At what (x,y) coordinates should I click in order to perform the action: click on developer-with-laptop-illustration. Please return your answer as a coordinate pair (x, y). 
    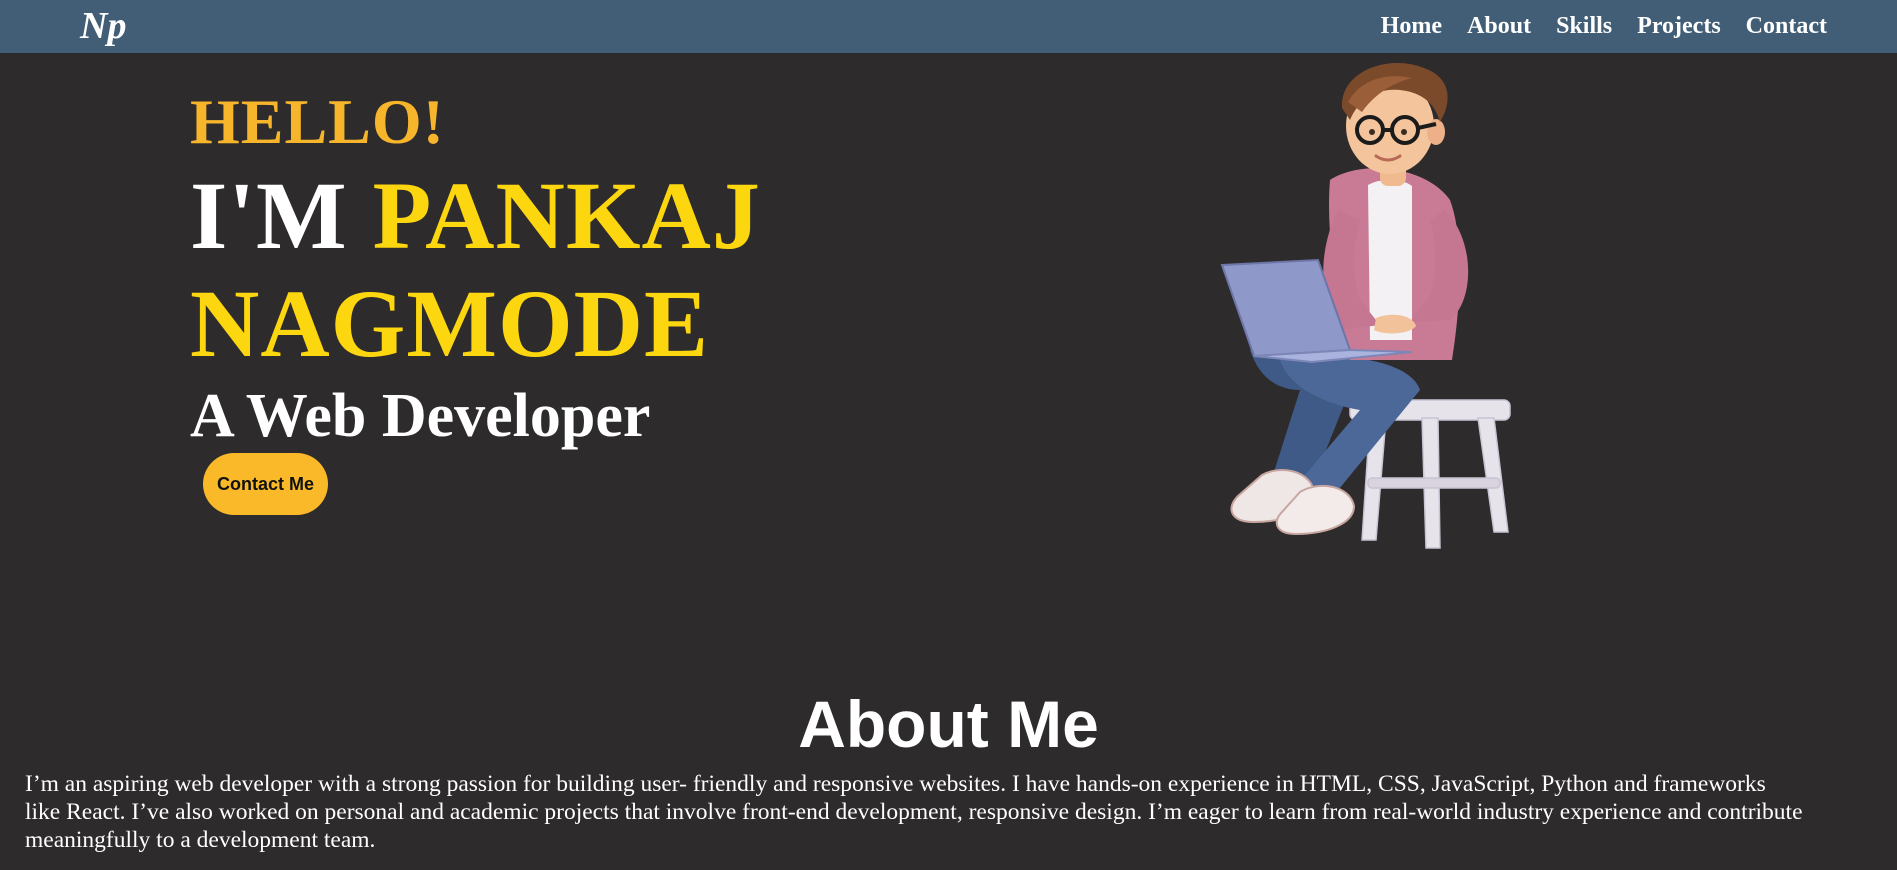
    Looking at the image, I should click on (1365, 305).